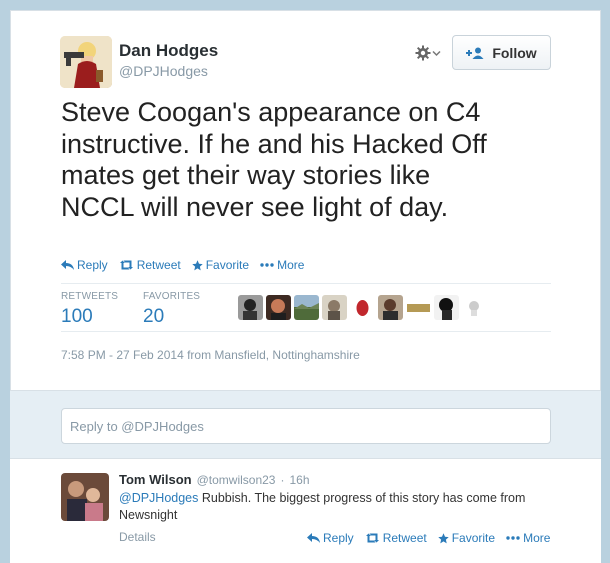  Describe the element at coordinates (172, 296) in the screenshot. I see `favorites-label: FAVORITES` at that location.